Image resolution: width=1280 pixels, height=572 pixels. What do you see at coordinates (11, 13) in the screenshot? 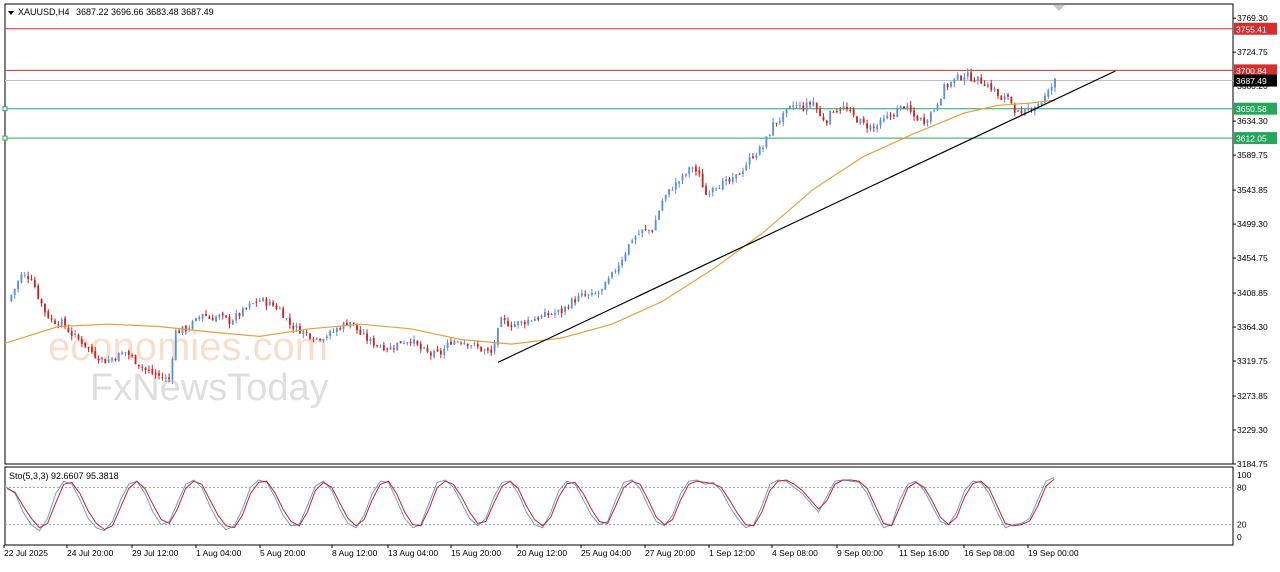
I see `collapse-triangle-icon` at bounding box center [11, 13].